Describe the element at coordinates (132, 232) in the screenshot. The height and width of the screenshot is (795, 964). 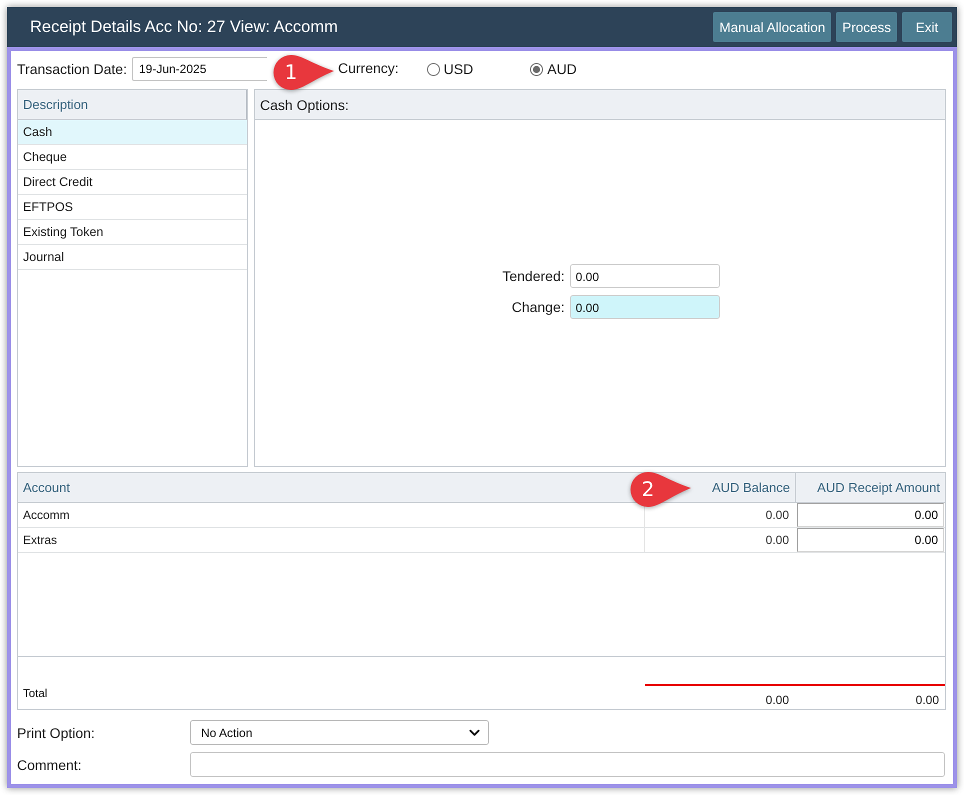
I see `payment-method-item: Existing Token` at that location.